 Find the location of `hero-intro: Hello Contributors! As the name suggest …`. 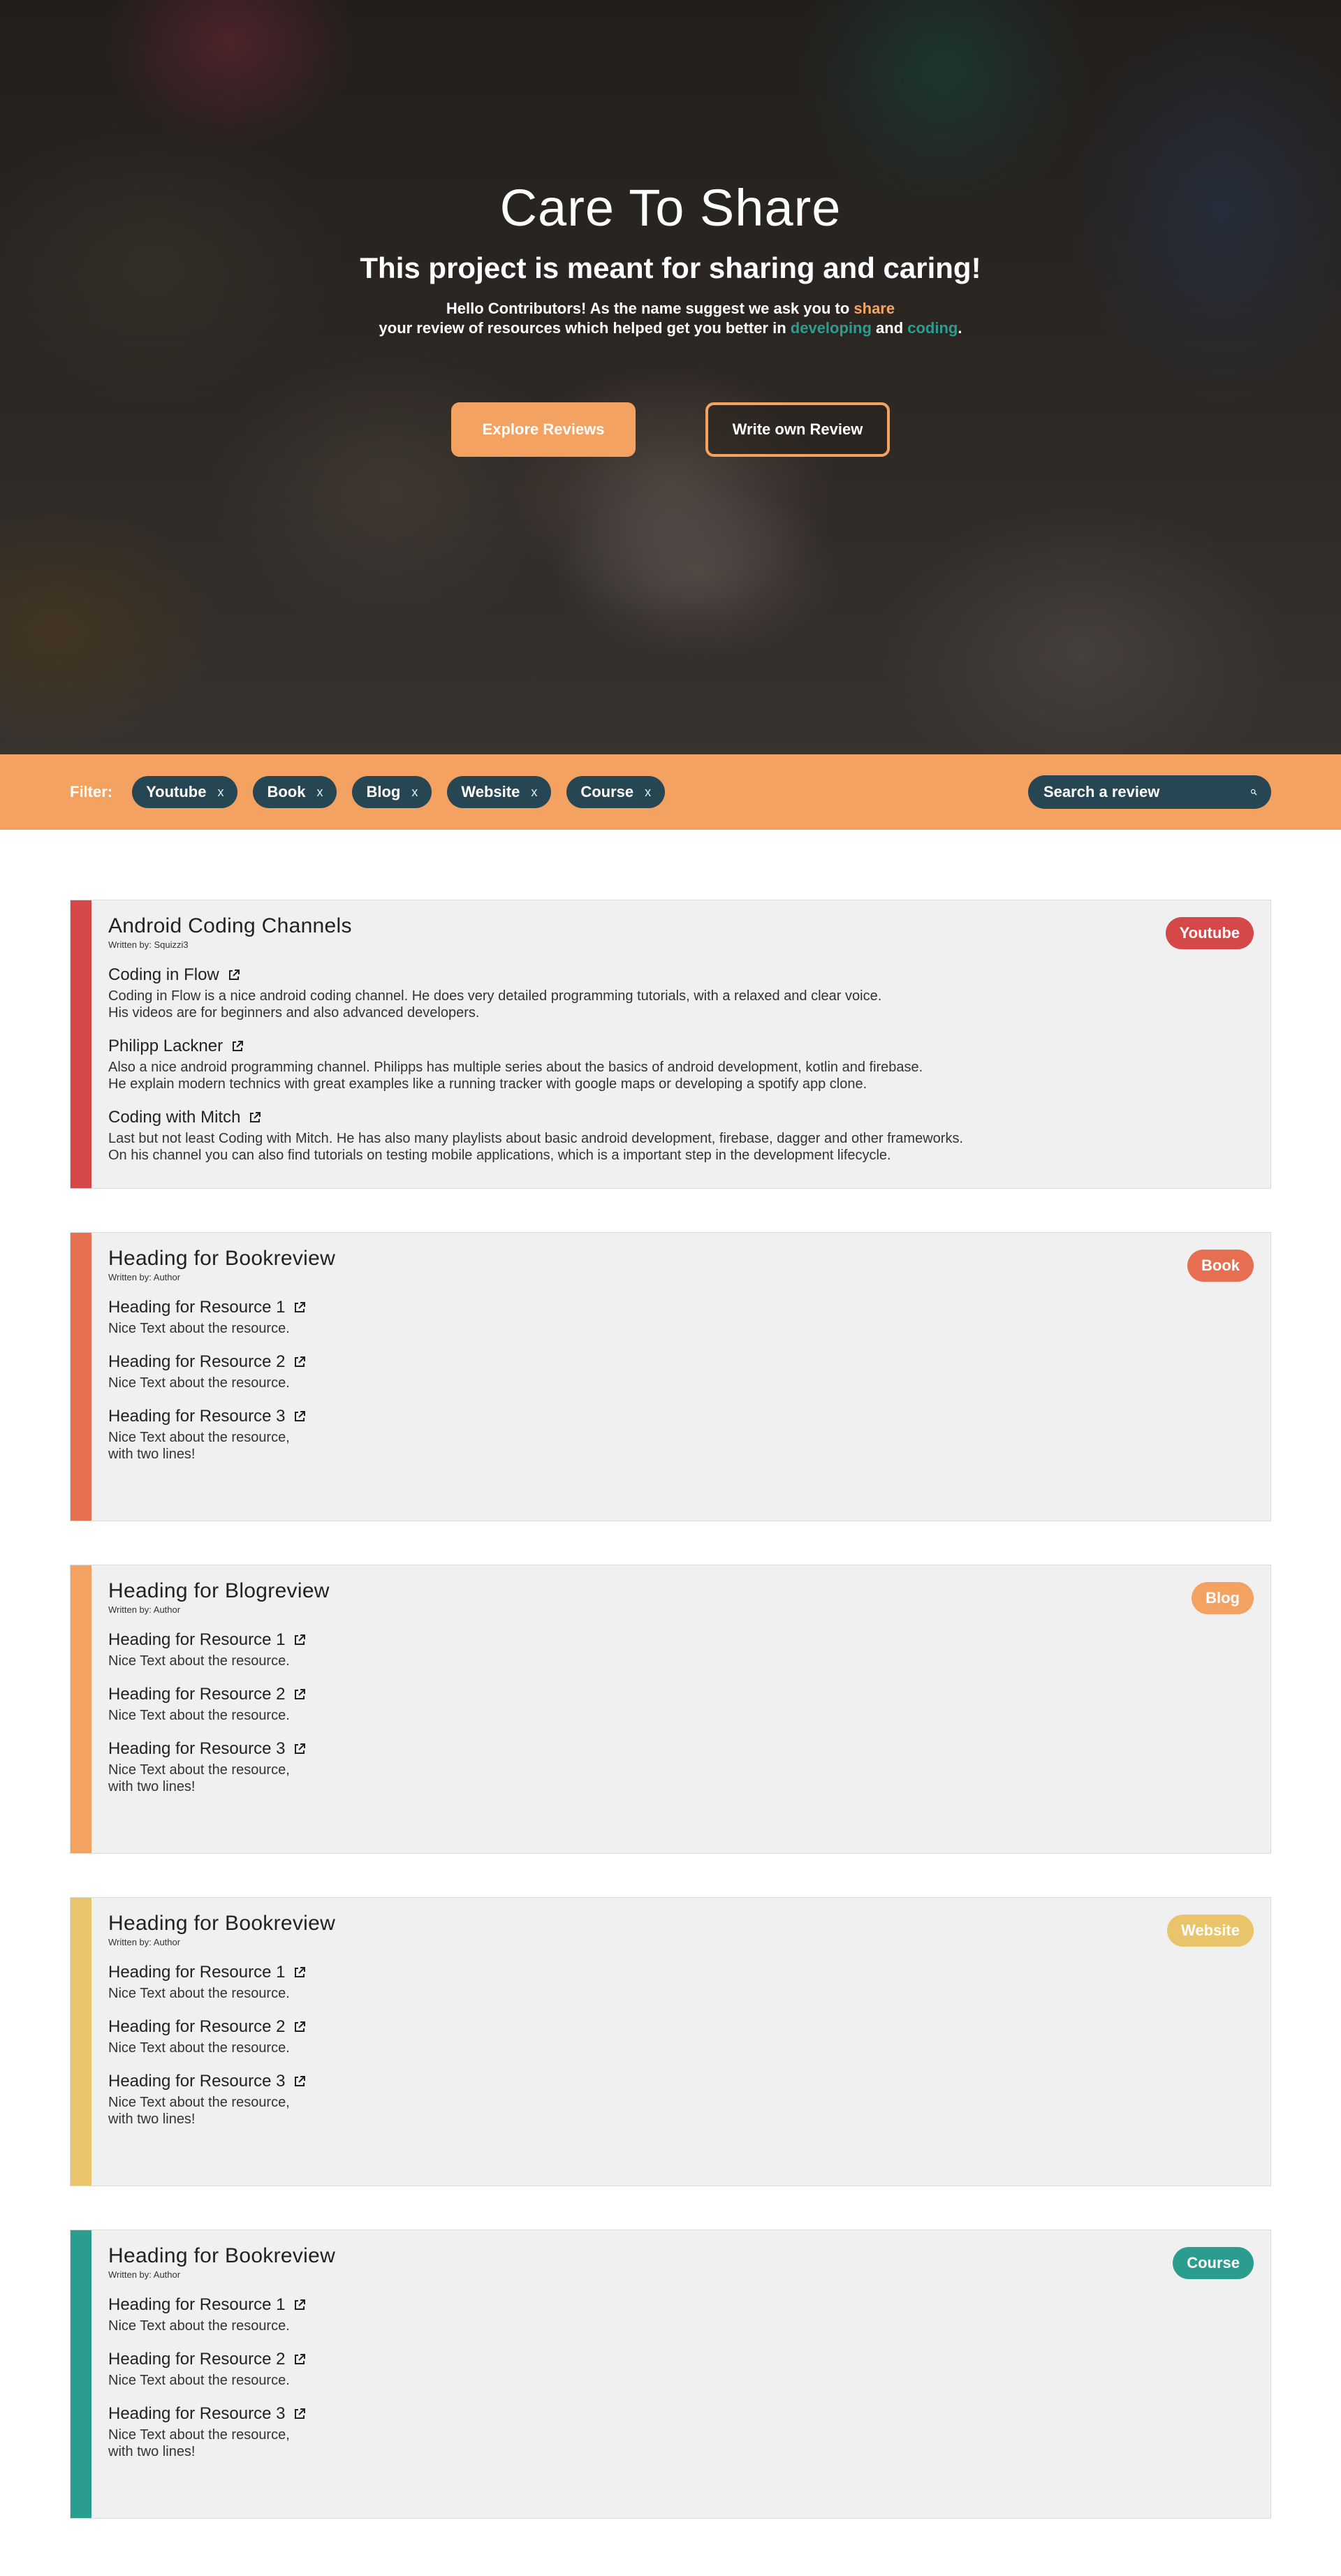

hero-intro: Hello Contributors! As the name suggest … is located at coordinates (670, 318).